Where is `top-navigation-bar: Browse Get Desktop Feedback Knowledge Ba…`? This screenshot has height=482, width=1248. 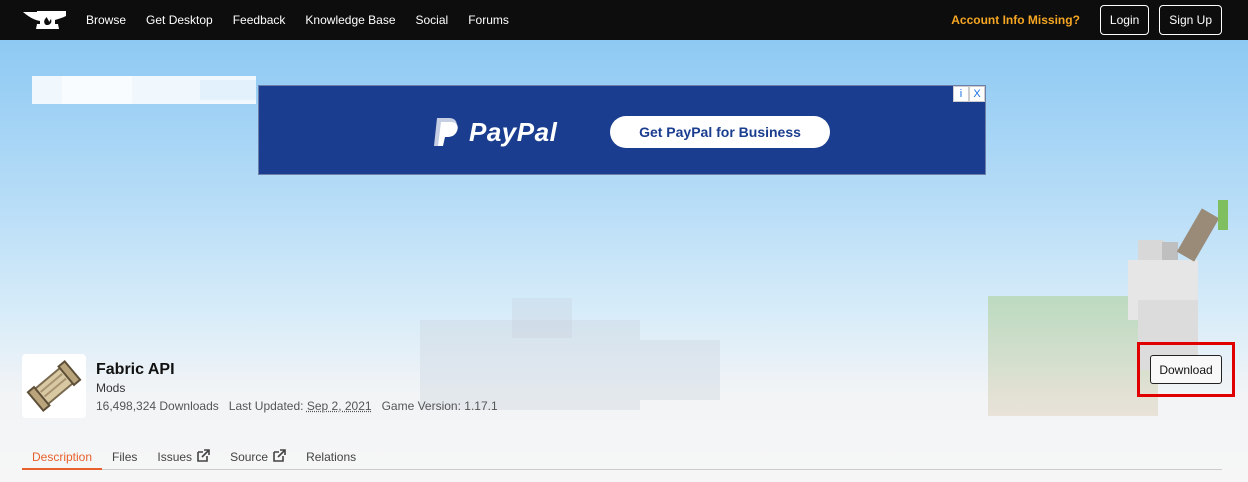
top-navigation-bar: Browse Get Desktop Feedback Knowledge Ba… is located at coordinates (624, 20).